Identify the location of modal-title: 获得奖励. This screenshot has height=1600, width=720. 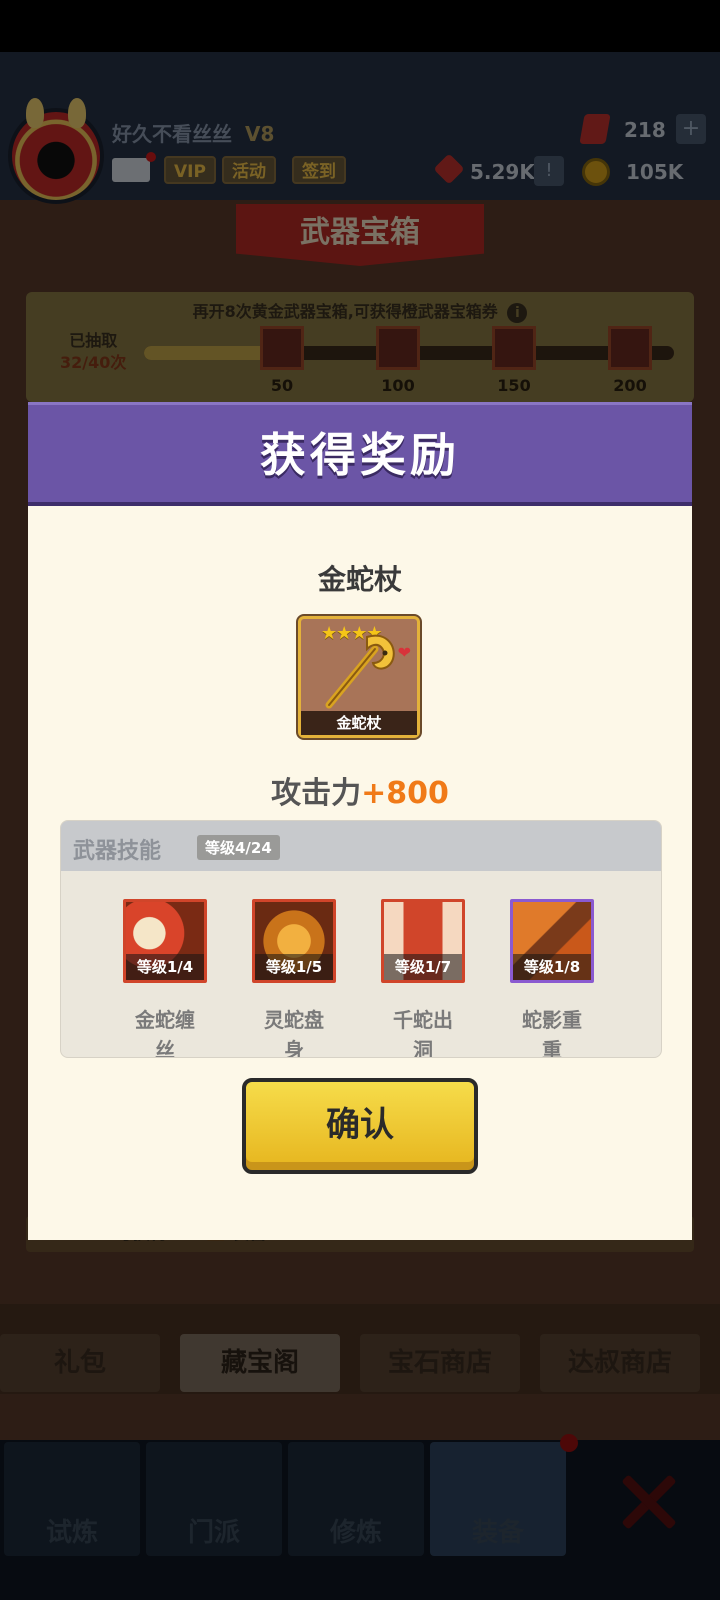
(360, 455).